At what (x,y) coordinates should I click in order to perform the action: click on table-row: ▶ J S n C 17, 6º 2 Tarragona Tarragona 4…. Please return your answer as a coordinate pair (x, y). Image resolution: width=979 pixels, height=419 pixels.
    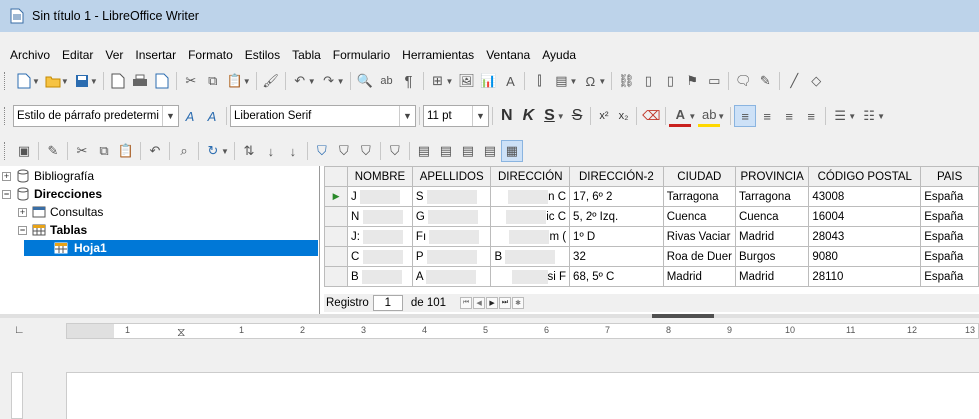
    Looking at the image, I should click on (651, 196).